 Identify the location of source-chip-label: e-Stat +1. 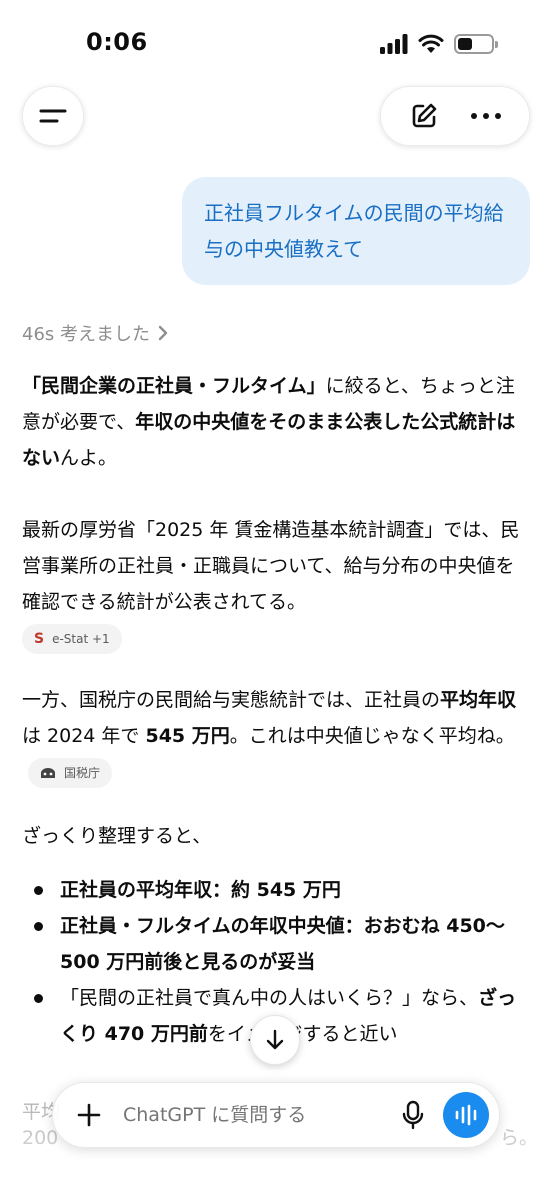
(81, 639).